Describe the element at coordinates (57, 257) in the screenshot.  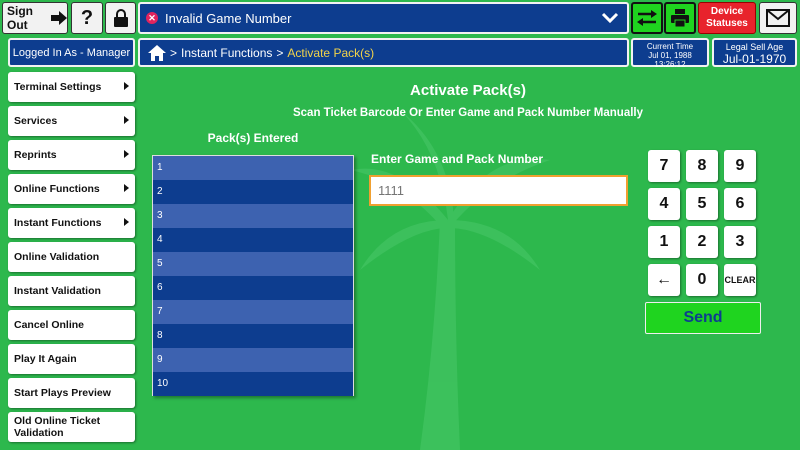
I see `sidebar-item-label: Online Validation` at that location.